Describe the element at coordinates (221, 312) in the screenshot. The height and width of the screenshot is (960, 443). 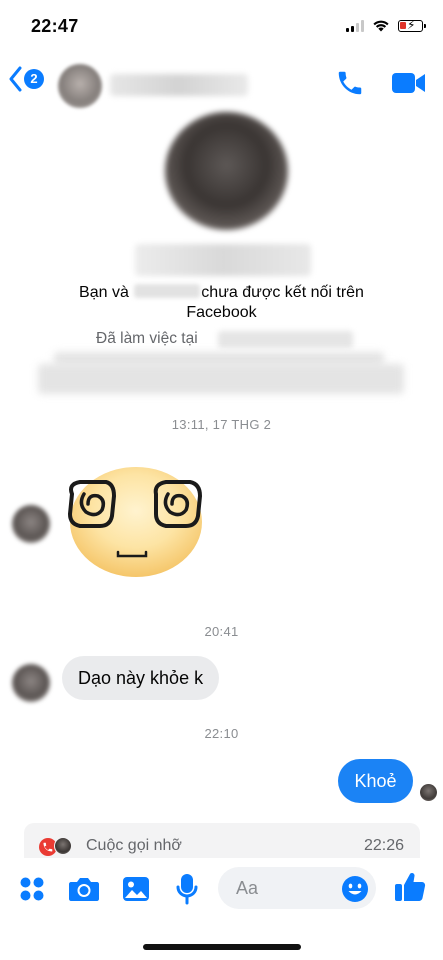
I see `connection-line2: Facebook` at that location.